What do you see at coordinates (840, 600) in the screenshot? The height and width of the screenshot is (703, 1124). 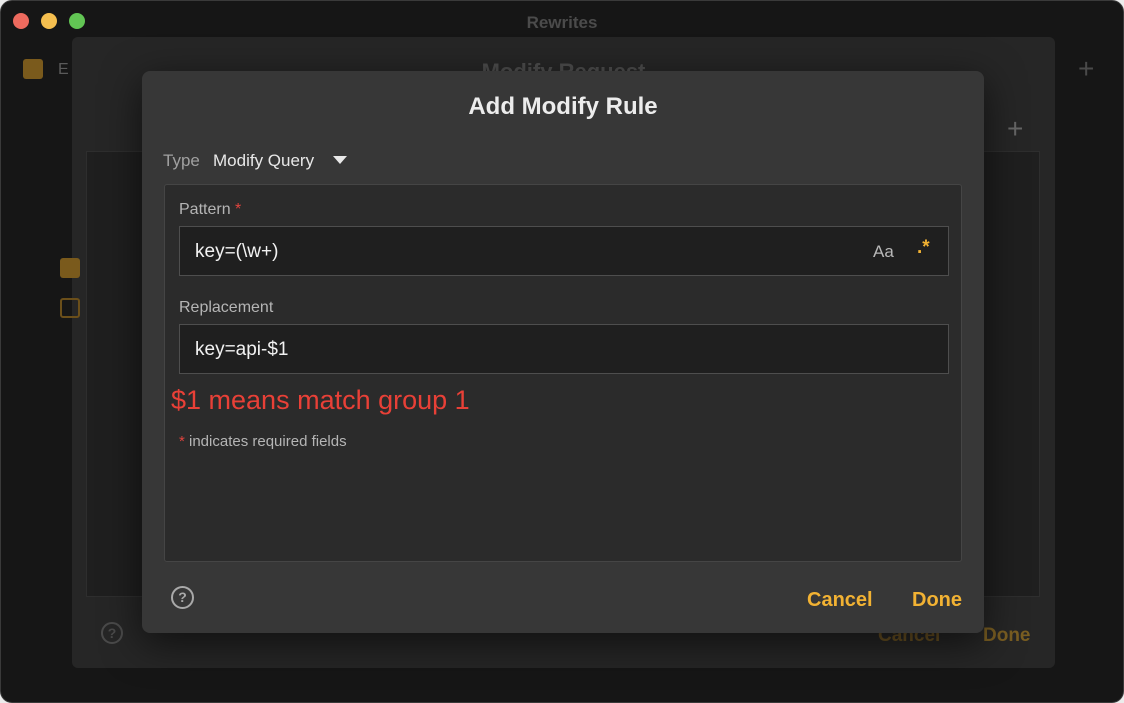 I see `cancel-button: Cancel` at bounding box center [840, 600].